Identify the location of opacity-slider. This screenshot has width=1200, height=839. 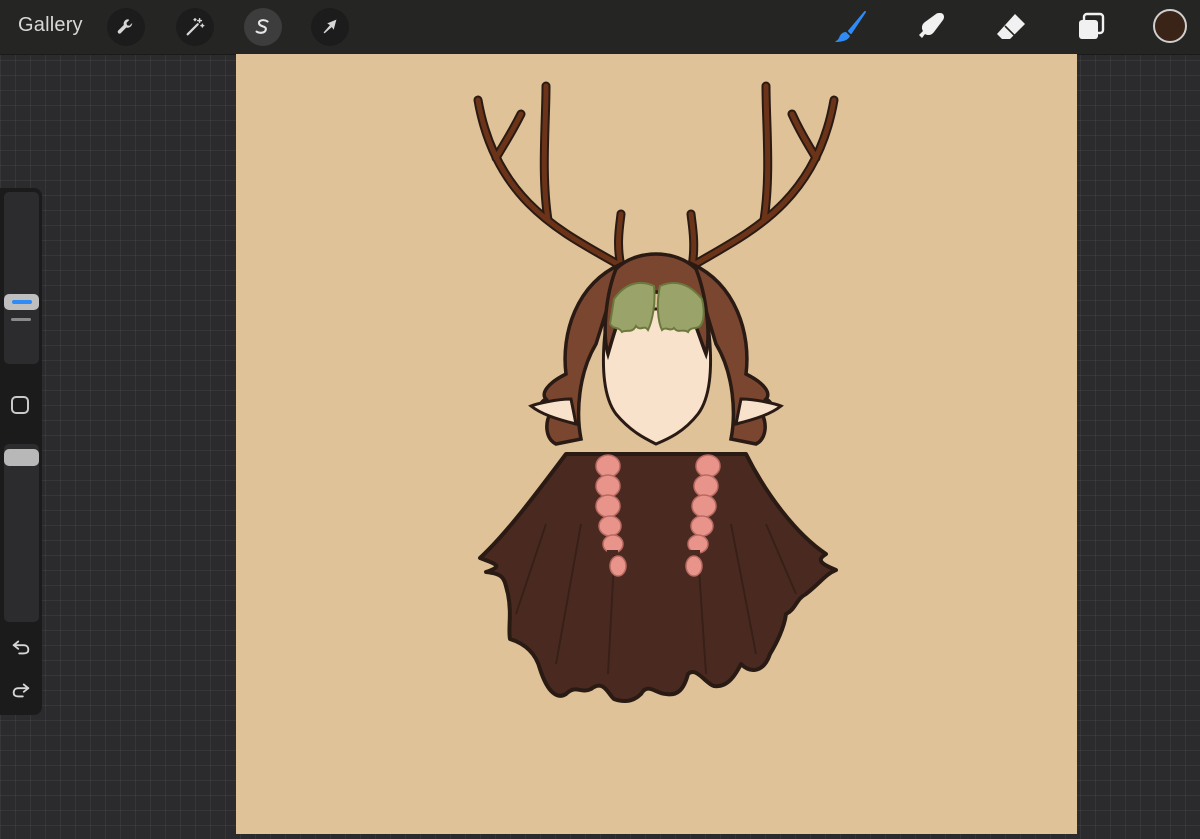
(21, 533).